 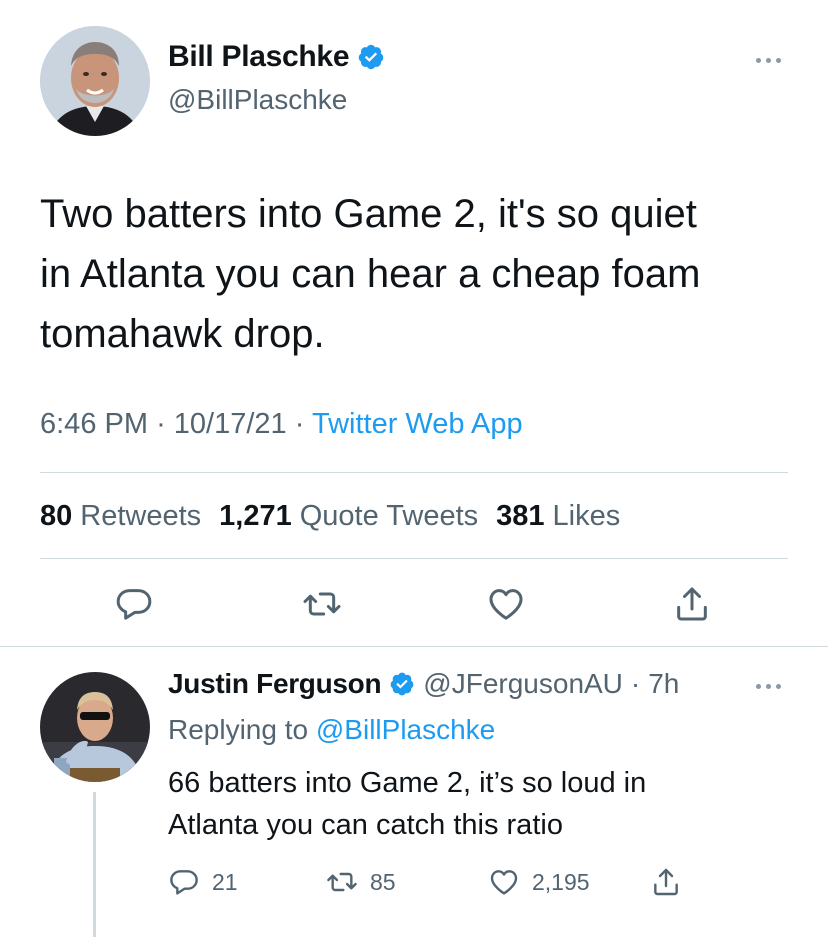 I want to click on thread-line, so click(x=94, y=864).